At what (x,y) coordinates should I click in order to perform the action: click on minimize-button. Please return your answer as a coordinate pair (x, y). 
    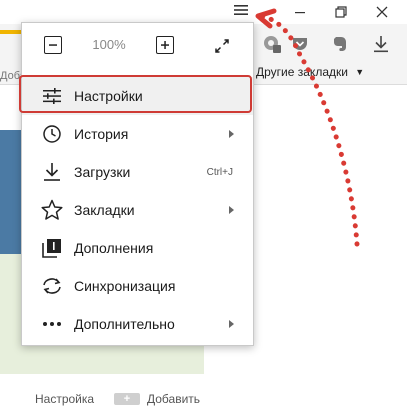
    Looking at the image, I should click on (300, 12).